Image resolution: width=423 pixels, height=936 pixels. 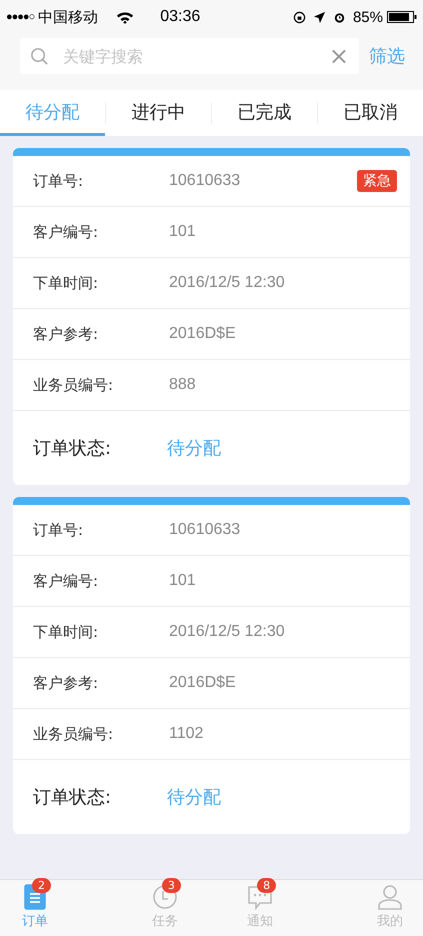 What do you see at coordinates (158, 113) in the screenshot?
I see `tab: 进行中` at bounding box center [158, 113].